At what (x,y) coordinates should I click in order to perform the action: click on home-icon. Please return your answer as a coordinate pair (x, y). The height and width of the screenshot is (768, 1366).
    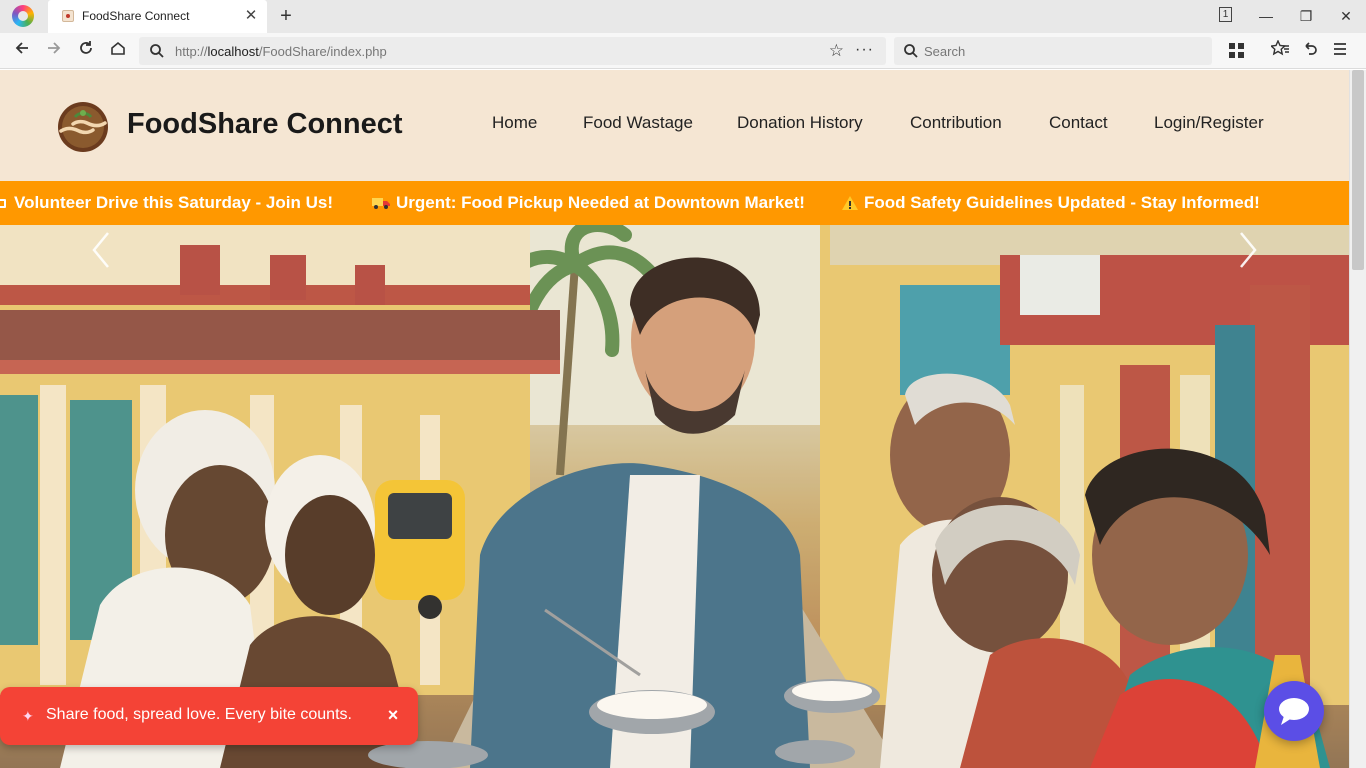
    Looking at the image, I should click on (118, 51).